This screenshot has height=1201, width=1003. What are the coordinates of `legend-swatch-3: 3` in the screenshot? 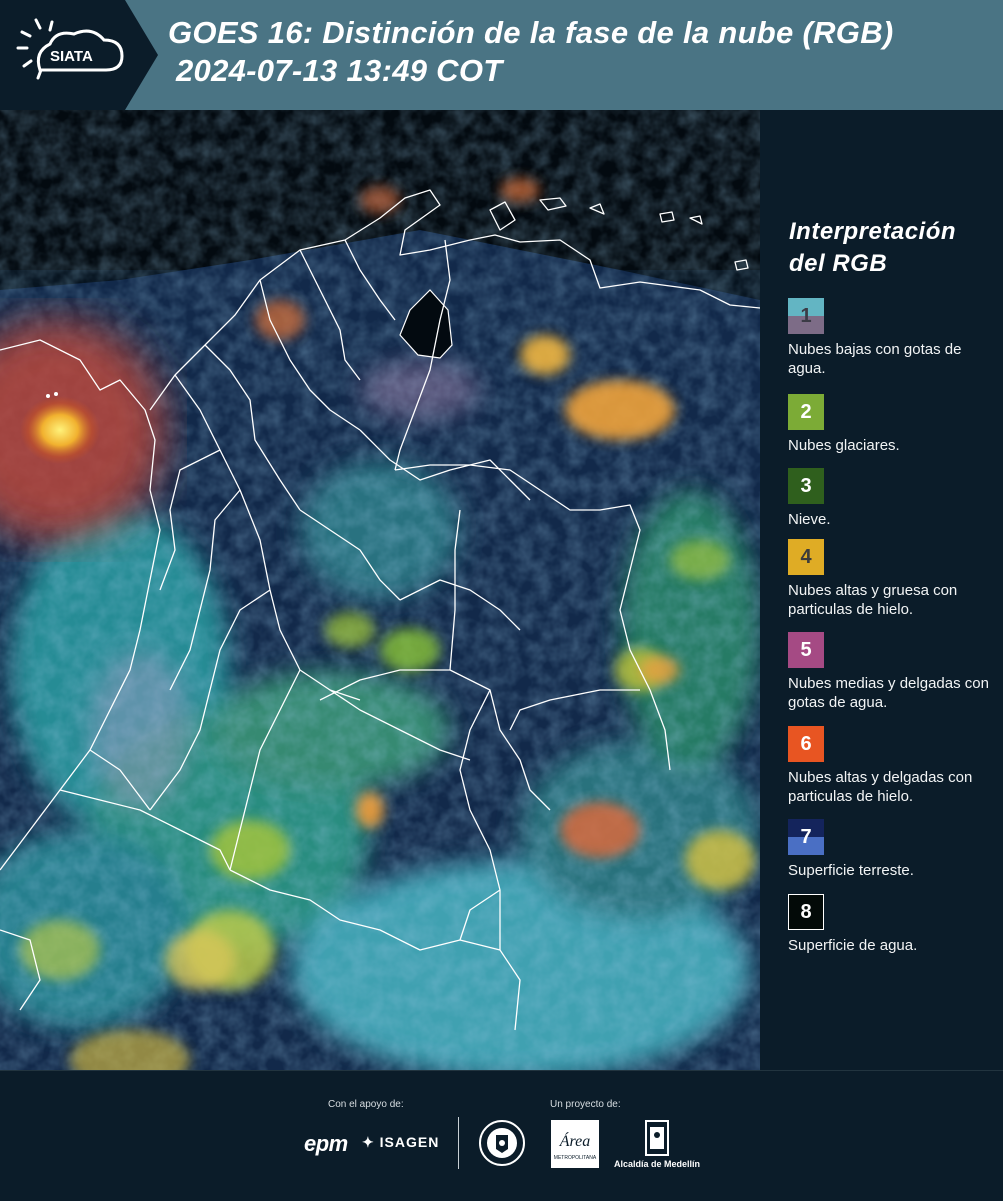 It's located at (806, 486).